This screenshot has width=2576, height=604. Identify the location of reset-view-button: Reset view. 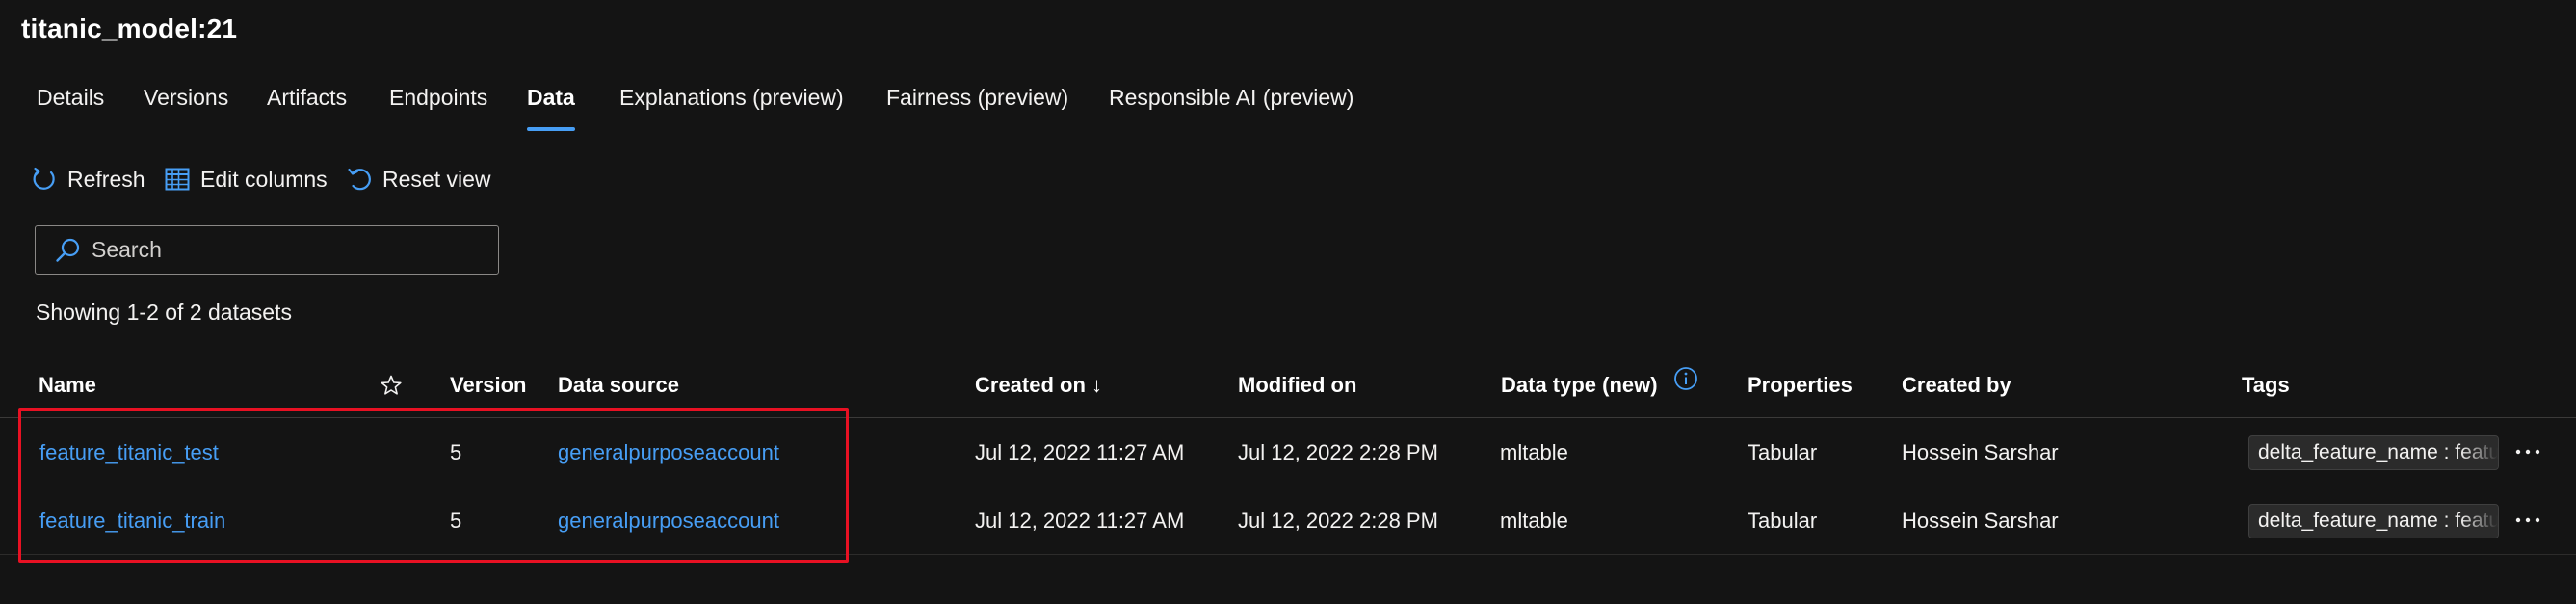
(417, 179).